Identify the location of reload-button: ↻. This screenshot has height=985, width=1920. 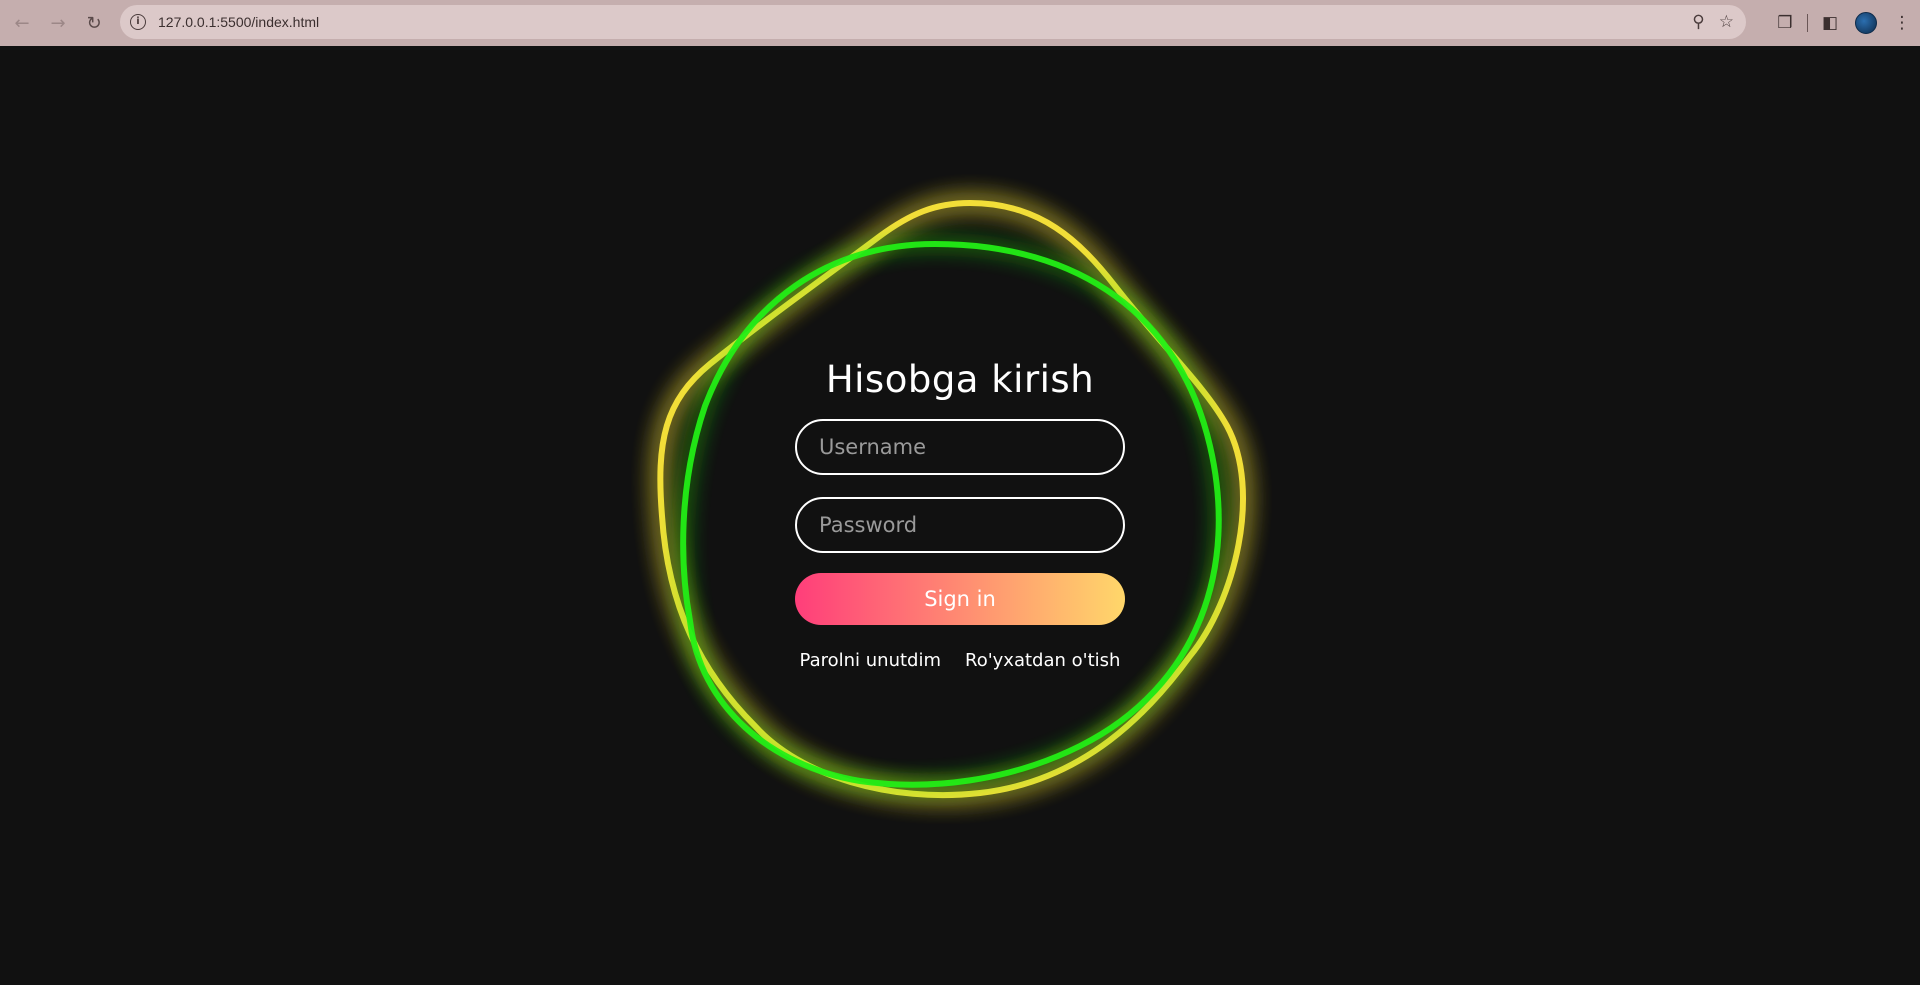
(94, 23).